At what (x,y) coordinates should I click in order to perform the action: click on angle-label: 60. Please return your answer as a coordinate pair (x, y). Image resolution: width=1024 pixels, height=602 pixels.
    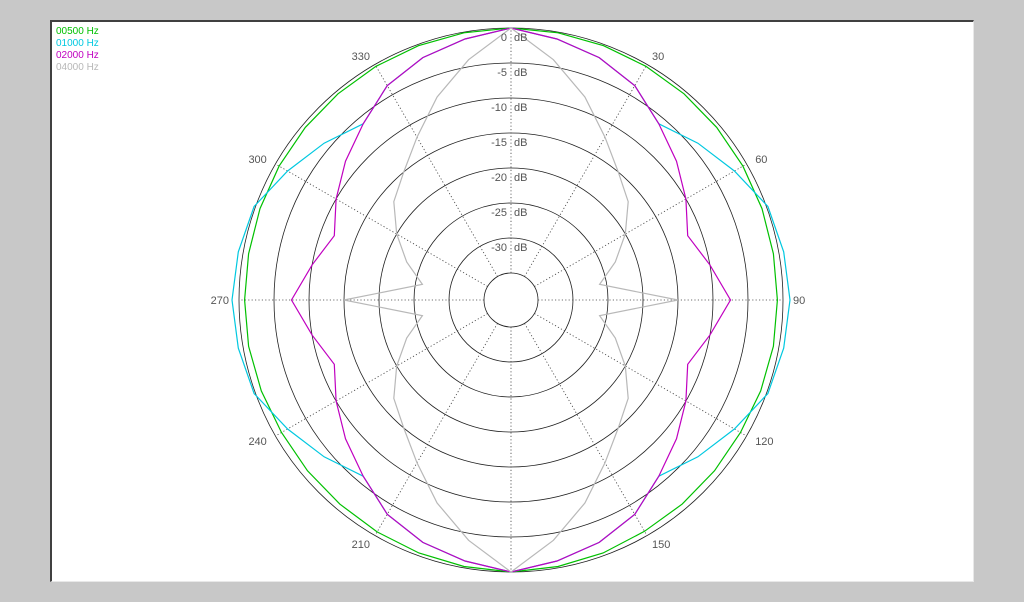
    Looking at the image, I should click on (761, 160).